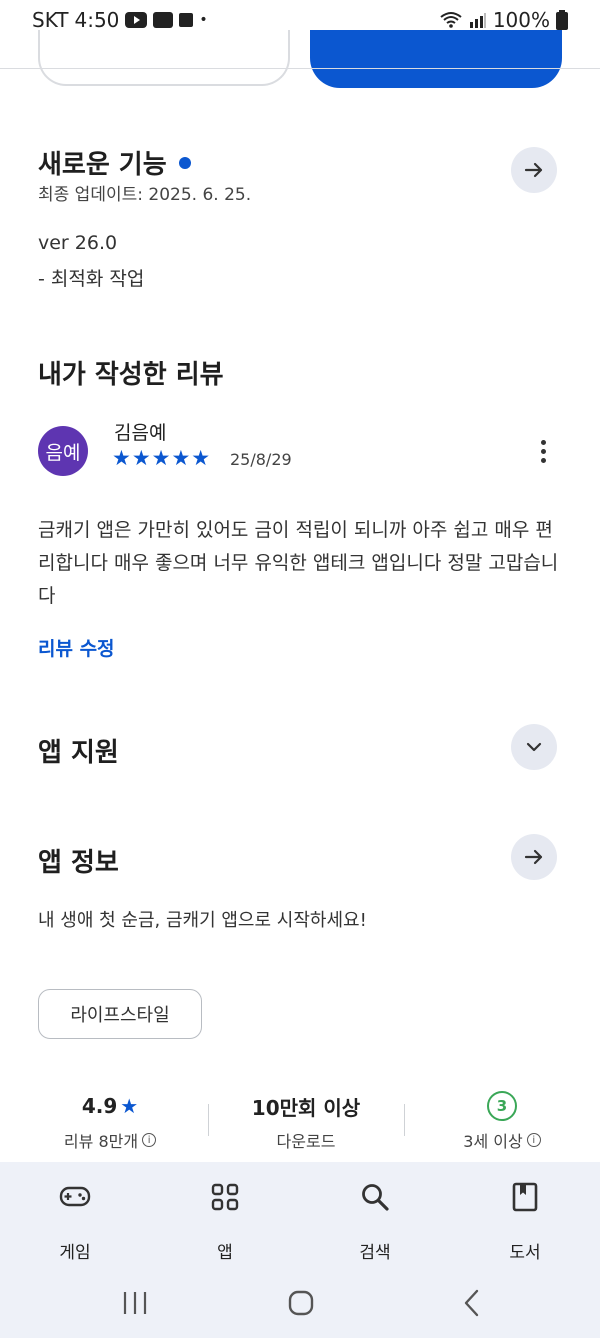  I want to click on whats-new-title: 새로운 기능, so click(102, 165).